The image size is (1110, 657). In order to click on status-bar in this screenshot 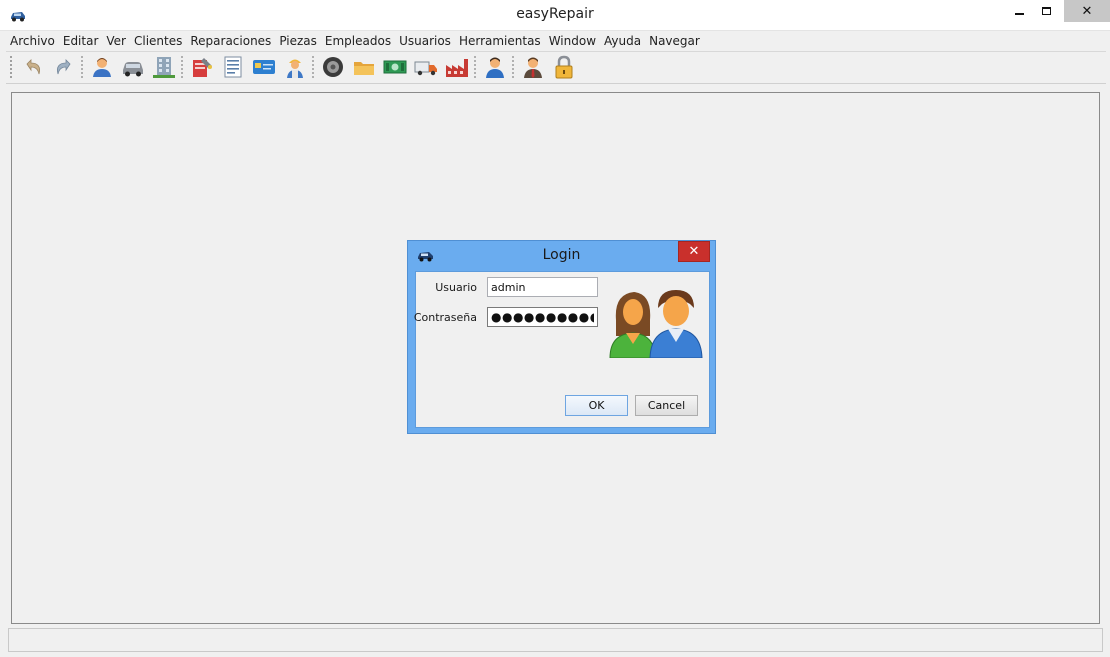, I will do `click(555, 640)`.